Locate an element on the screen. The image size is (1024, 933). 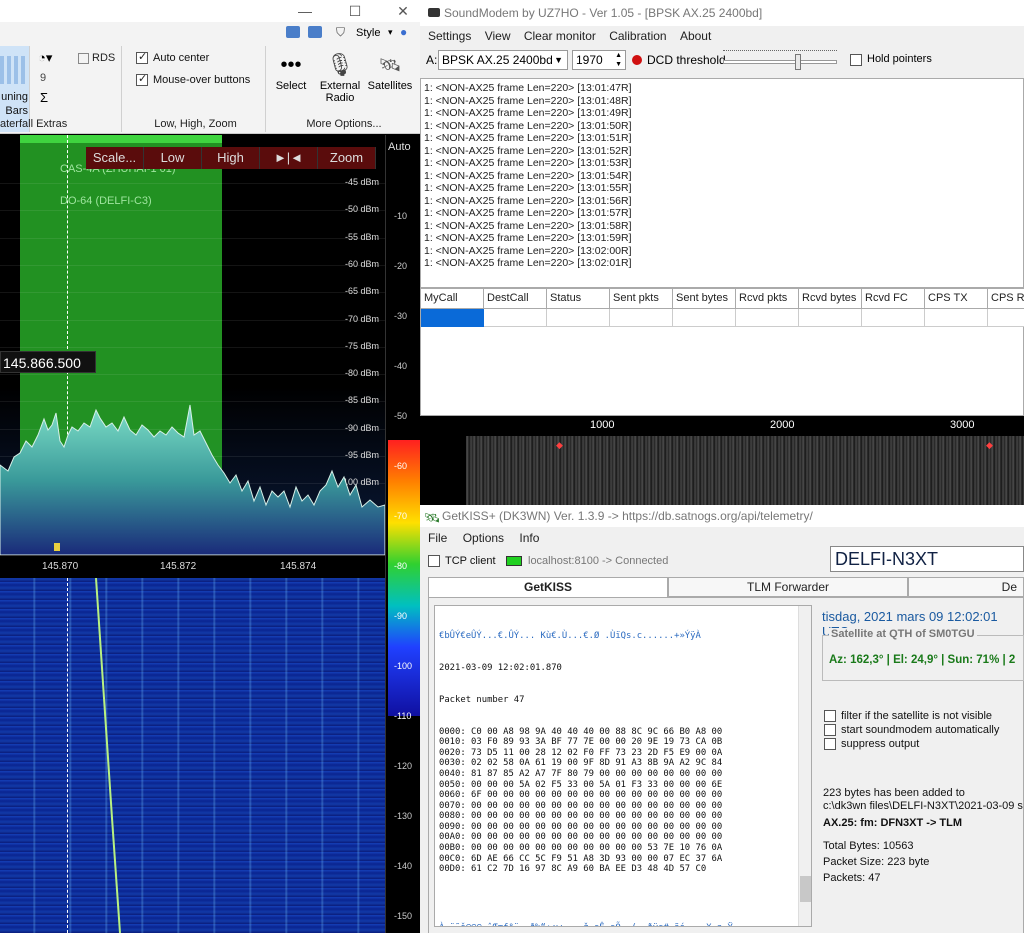
select-button: ••• Select is located at coordinates (291, 71).